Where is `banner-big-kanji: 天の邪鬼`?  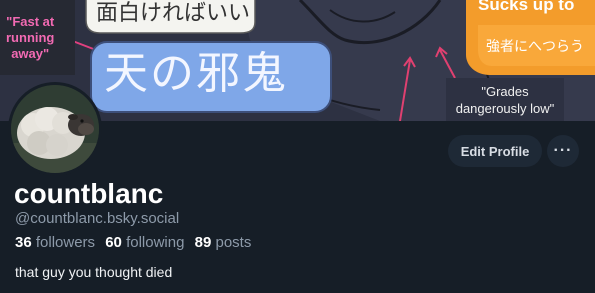 banner-big-kanji: 天の邪鬼 is located at coordinates (196, 73).